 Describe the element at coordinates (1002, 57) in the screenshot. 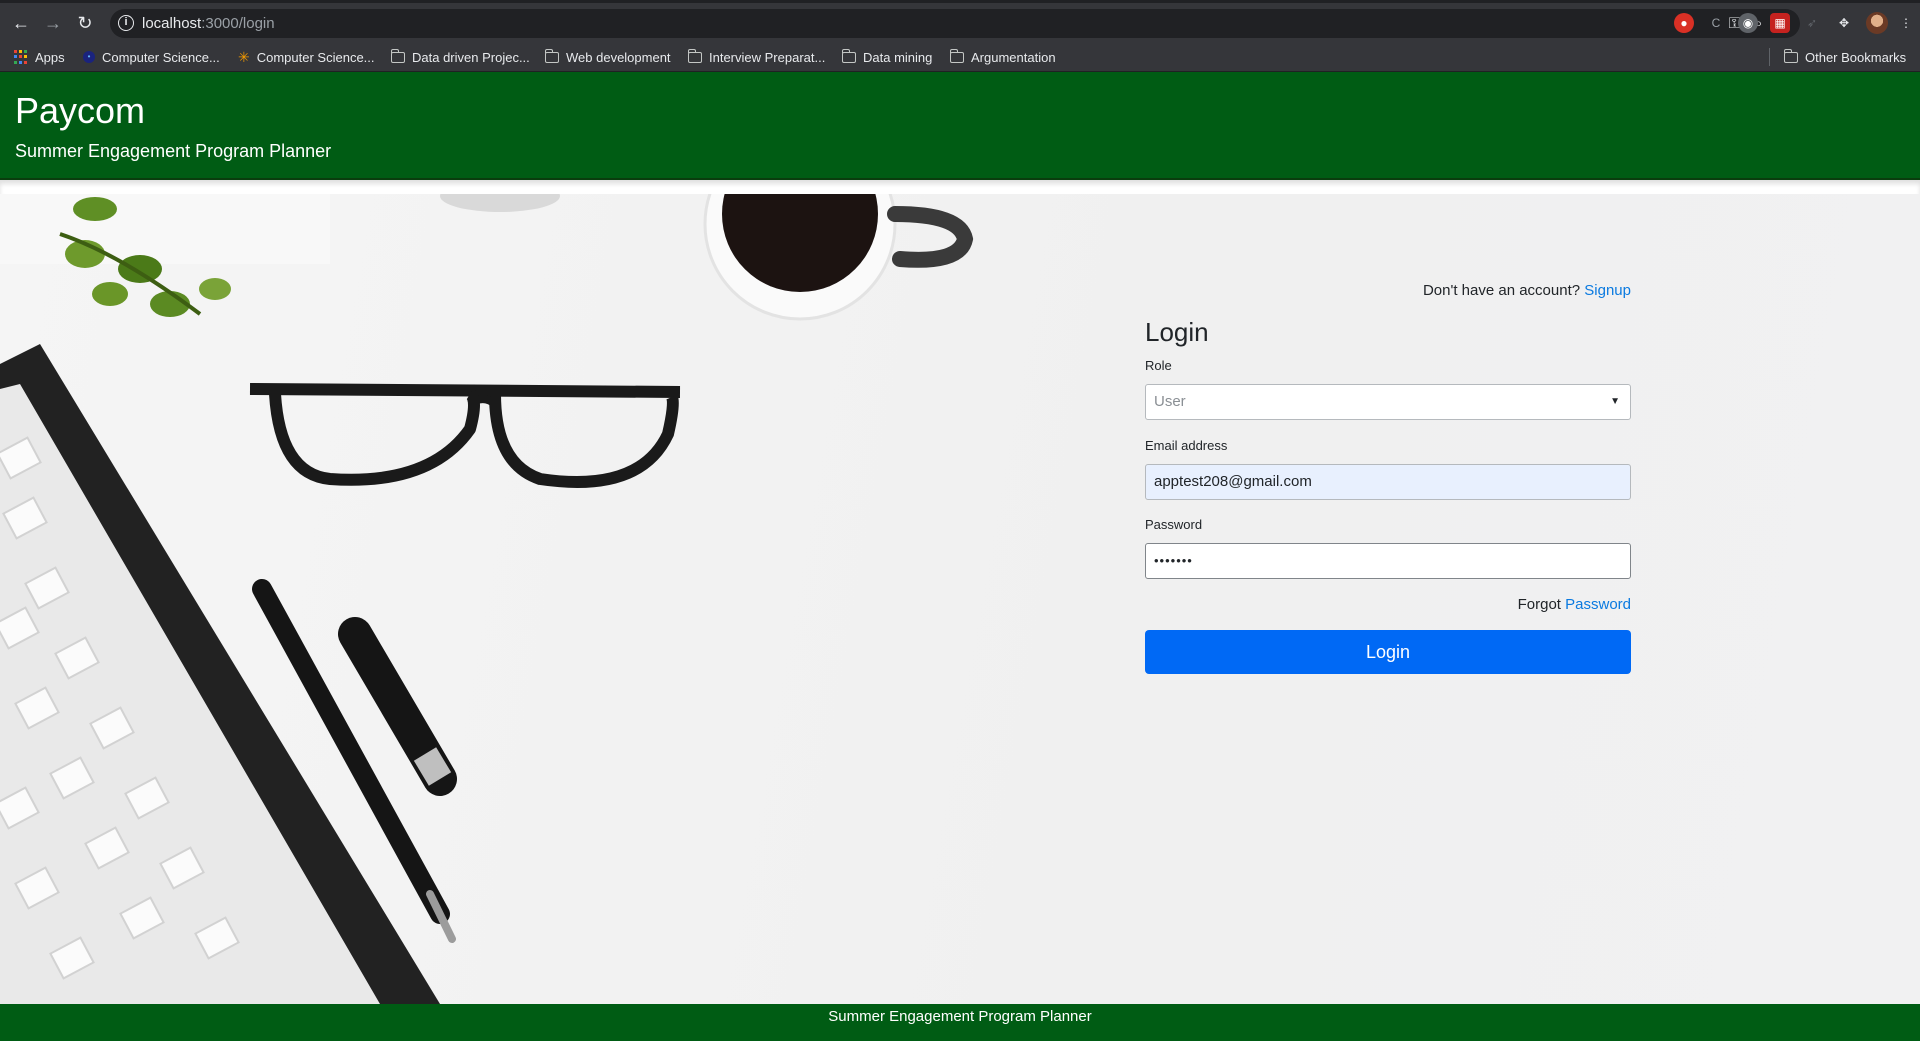

I see `bookmark-folder-argumentation: Argumentation` at that location.